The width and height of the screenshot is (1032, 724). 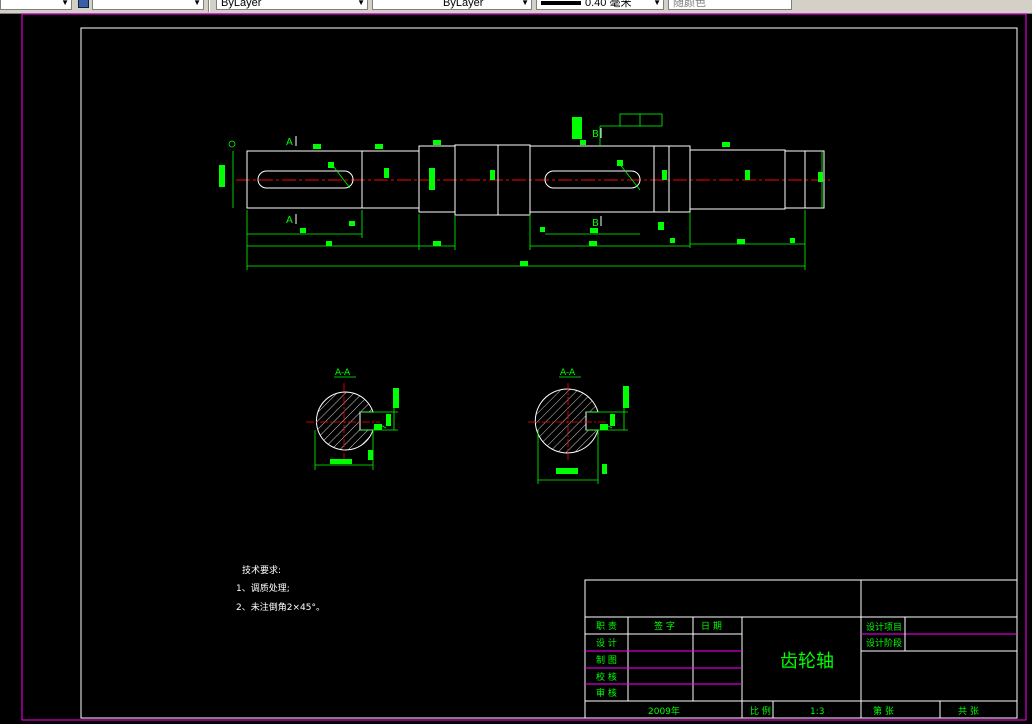 I want to click on tool-dropdown: ▼, so click(x=36, y=5).